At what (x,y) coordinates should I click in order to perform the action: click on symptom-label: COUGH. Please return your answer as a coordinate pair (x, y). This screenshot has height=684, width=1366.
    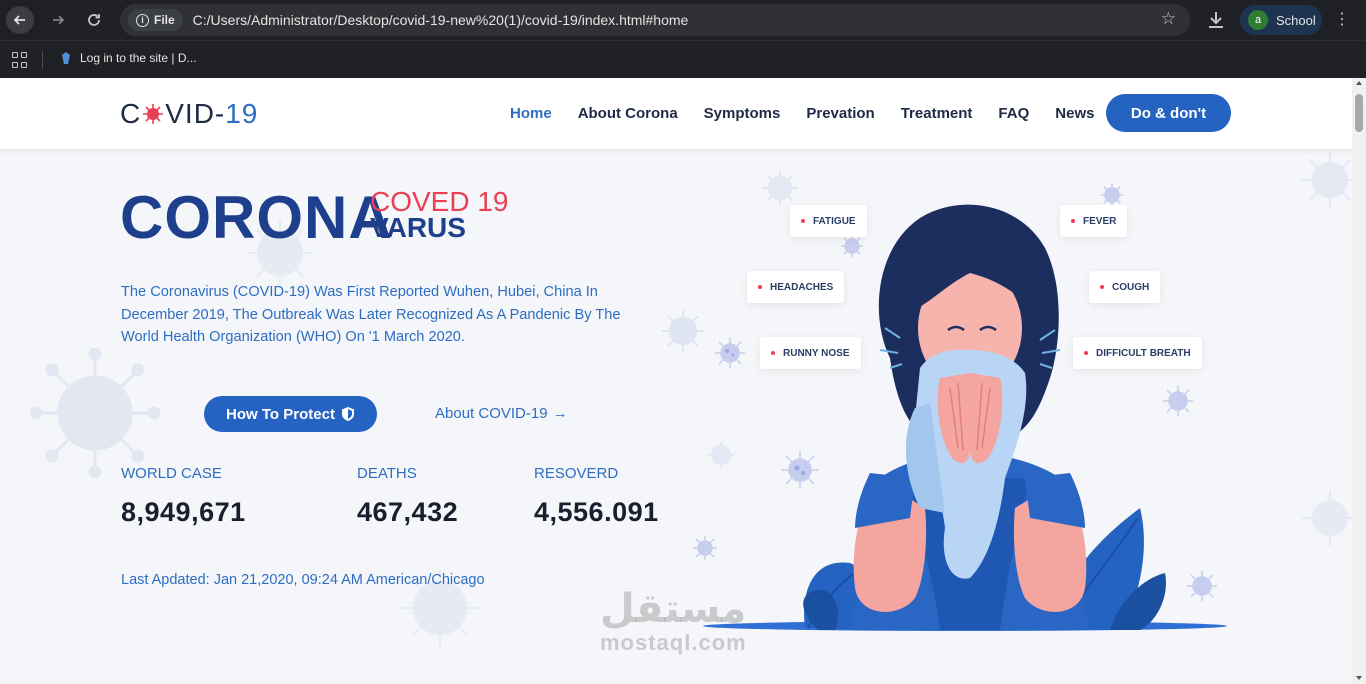
    Looking at the image, I should click on (1131, 287).